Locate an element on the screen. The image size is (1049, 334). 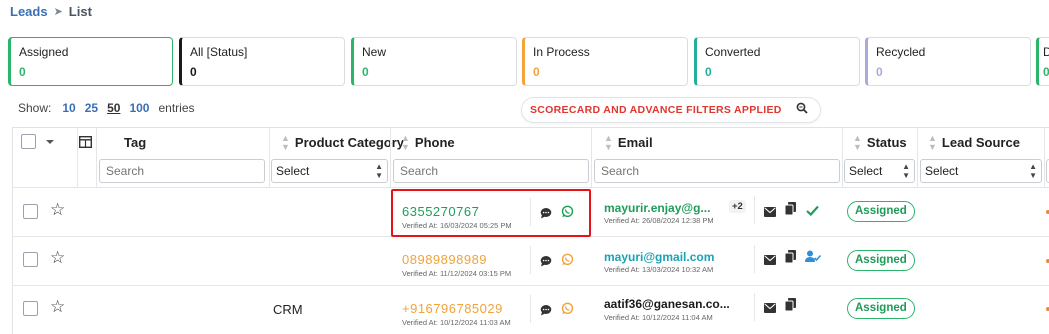
phone-verified-at: Verified At: 10/12/2024 11:03 AM is located at coordinates (456, 322).